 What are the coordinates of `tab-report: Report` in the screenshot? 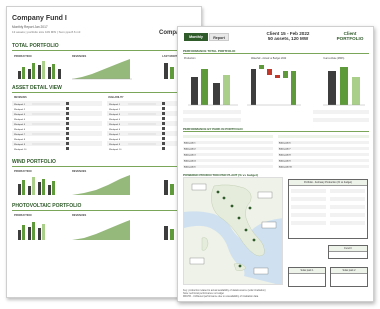 It's located at (219, 37).